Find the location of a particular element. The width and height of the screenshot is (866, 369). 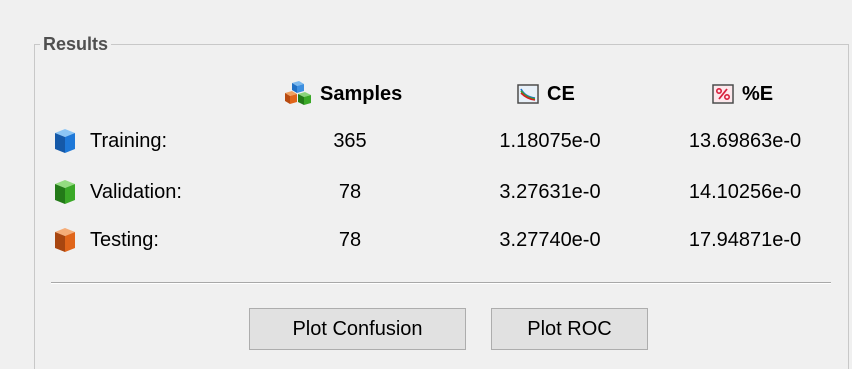

testing-row-label: Testing: is located at coordinates (105, 240).